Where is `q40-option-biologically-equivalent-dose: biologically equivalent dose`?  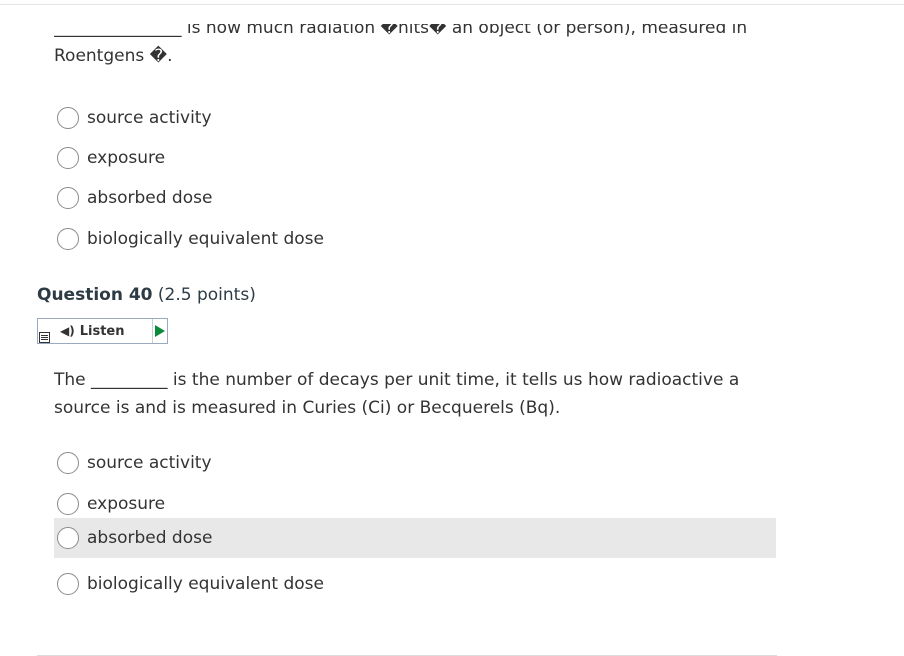
q40-option-biologically-equivalent-dose: biologically equivalent dose is located at coordinates (415, 584).